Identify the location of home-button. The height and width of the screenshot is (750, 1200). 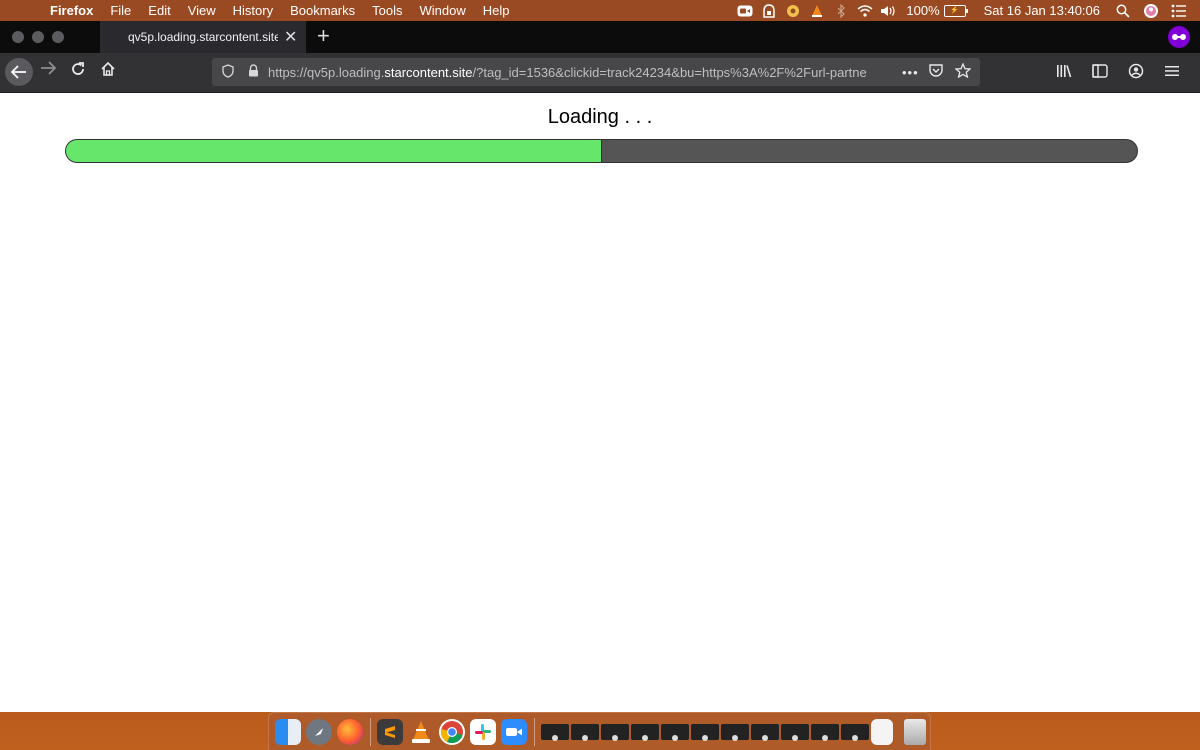
(108, 69).